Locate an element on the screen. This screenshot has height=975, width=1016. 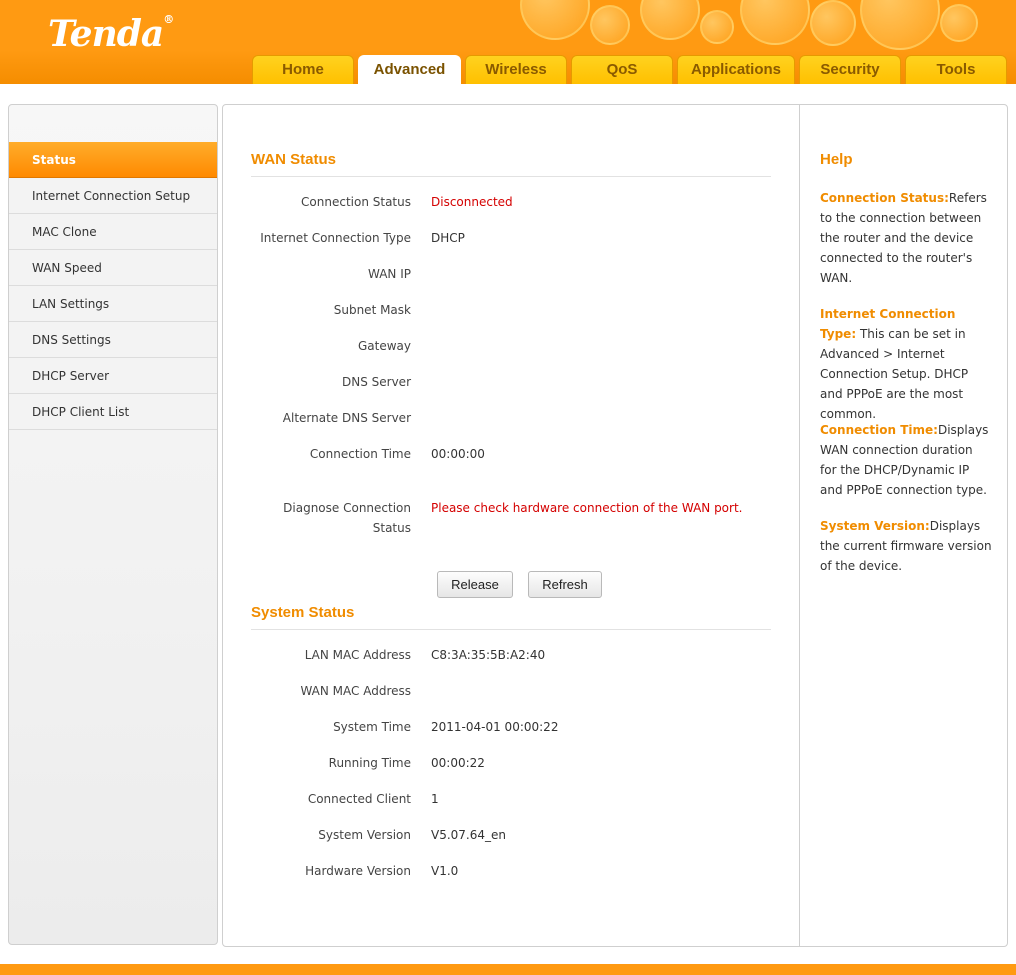
row-label: LAN MAC Address is located at coordinates (357, 655).